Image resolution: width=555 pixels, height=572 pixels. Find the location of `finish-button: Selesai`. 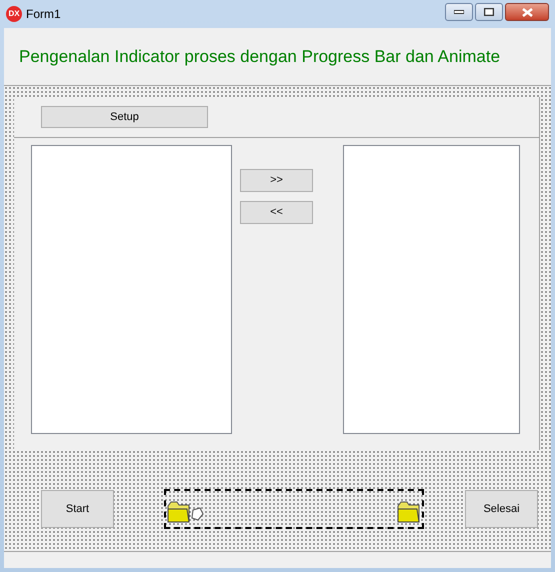

finish-button: Selesai is located at coordinates (501, 509).